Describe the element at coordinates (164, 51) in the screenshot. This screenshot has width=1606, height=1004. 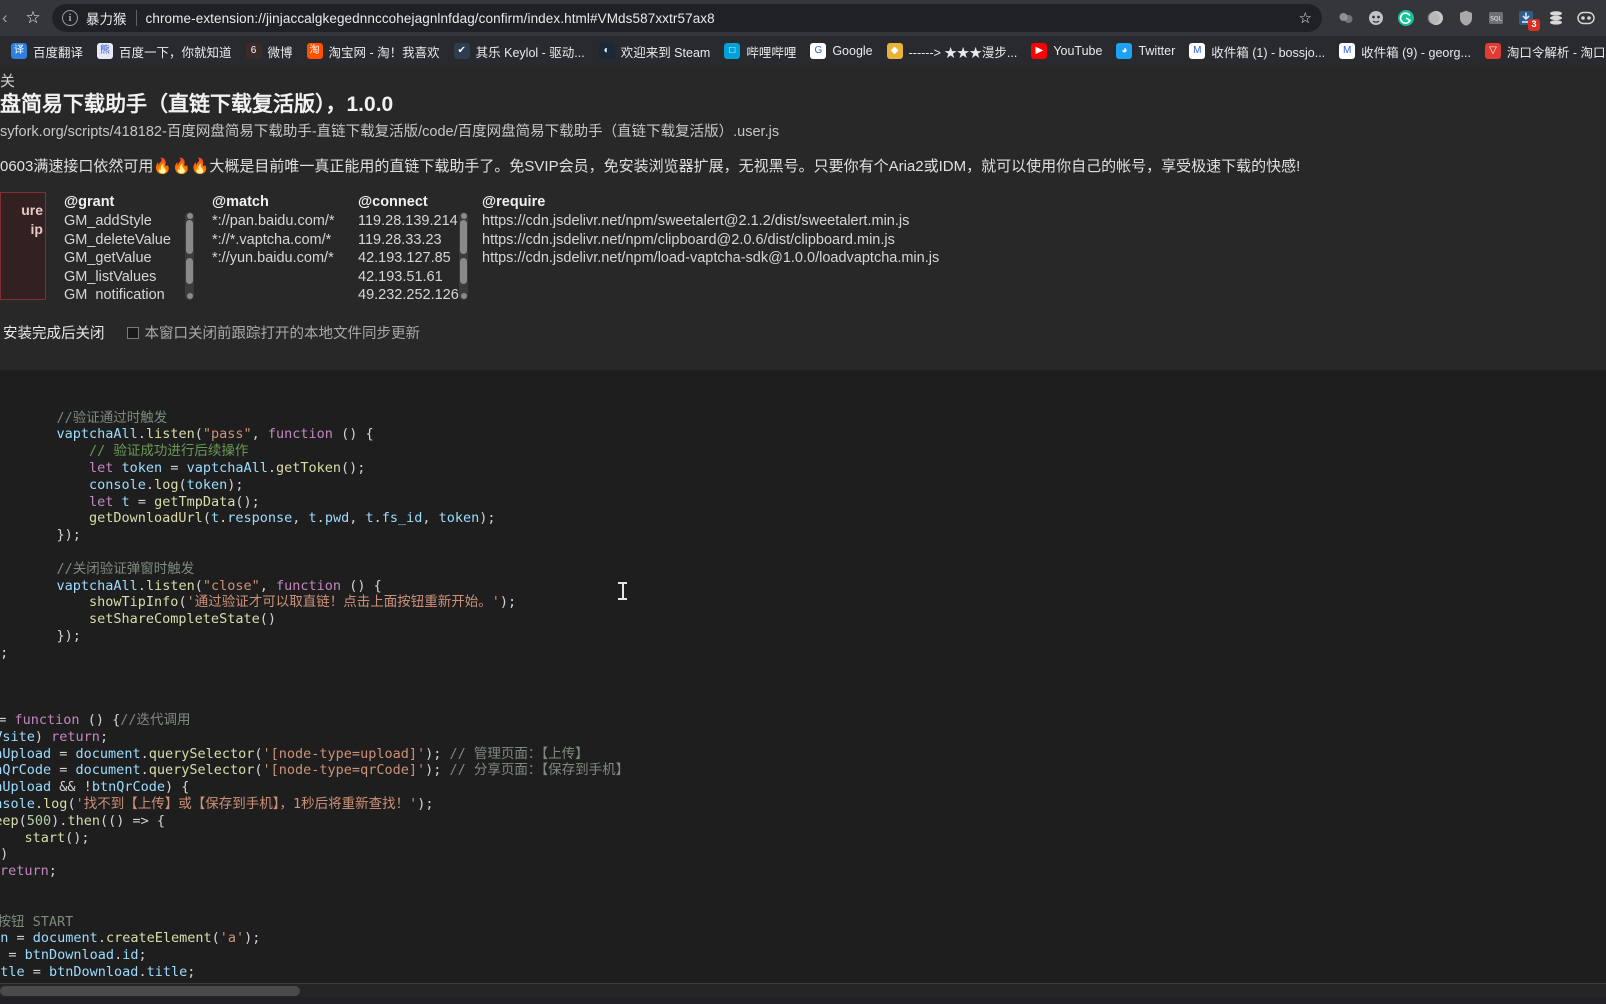
I see `bookmark-item: 熊百度一下，你就知道` at that location.